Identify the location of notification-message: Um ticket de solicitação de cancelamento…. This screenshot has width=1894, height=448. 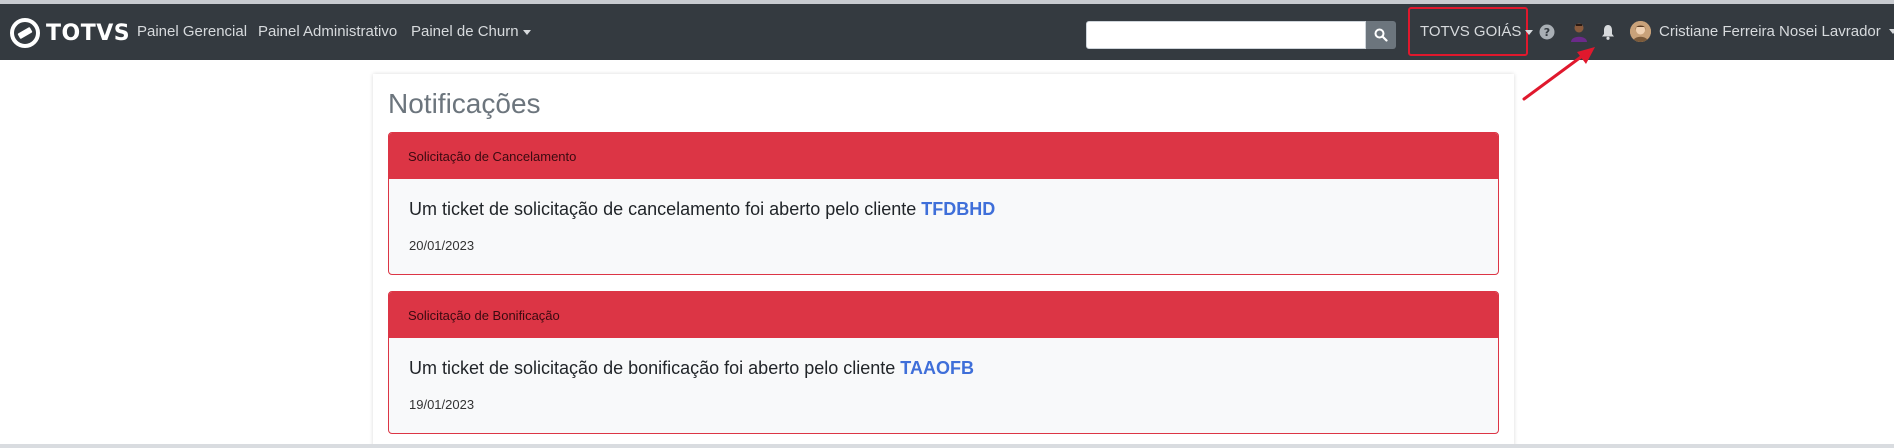
(943, 209).